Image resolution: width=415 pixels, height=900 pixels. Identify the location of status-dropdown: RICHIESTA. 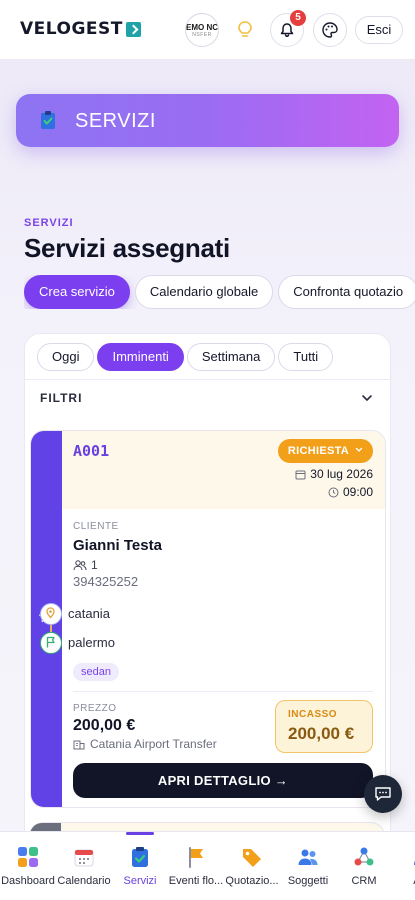
(325, 451).